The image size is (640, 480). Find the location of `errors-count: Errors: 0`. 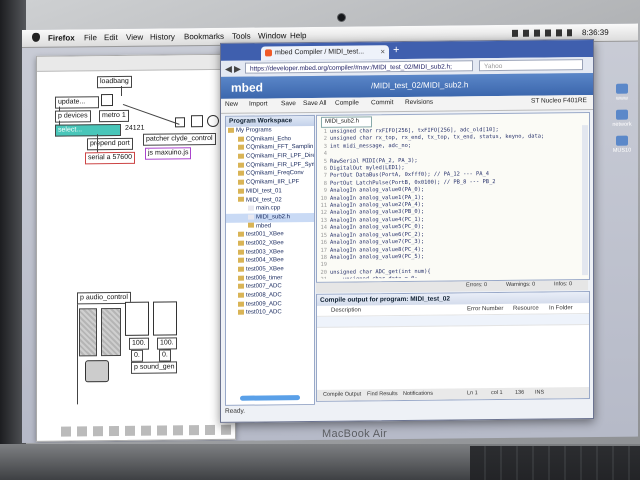

errors-count: Errors: 0 is located at coordinates (476, 285).